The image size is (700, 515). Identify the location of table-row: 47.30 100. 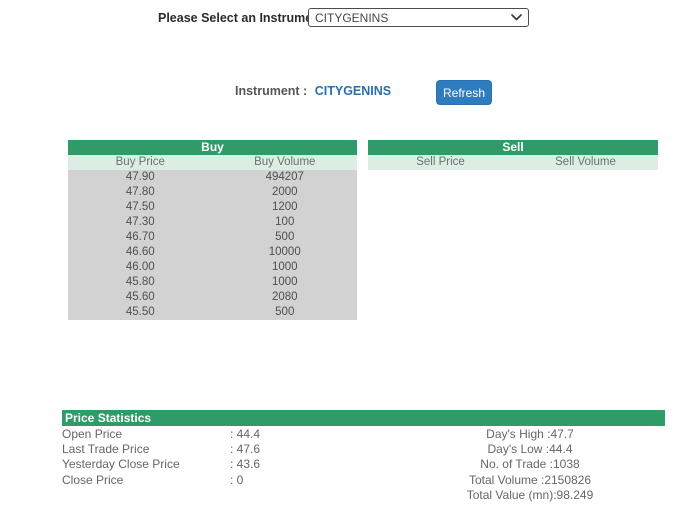
(212, 222).